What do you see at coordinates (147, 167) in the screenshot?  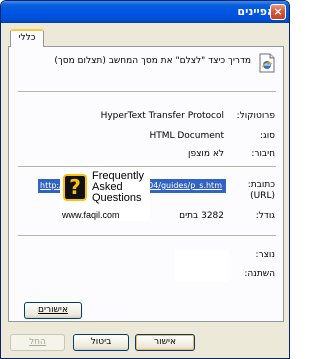 I see `separator-middle` at bounding box center [147, 167].